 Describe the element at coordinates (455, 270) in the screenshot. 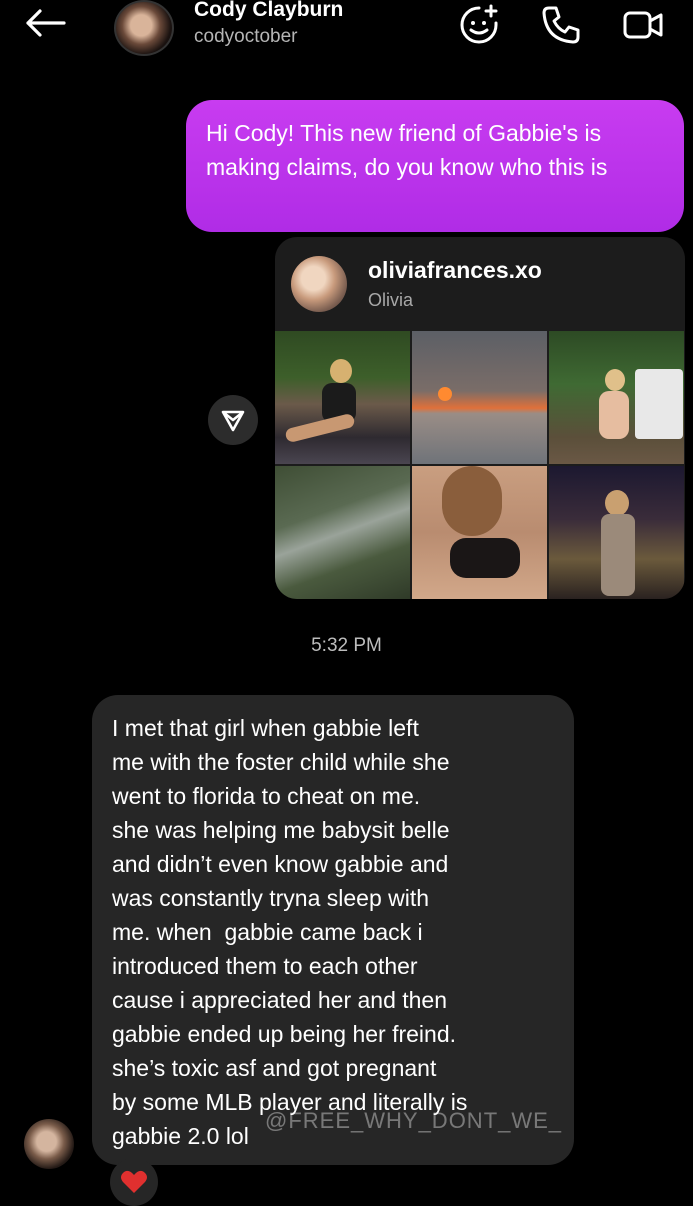

I see `shared-profile-username: oliviafrances.xo` at that location.